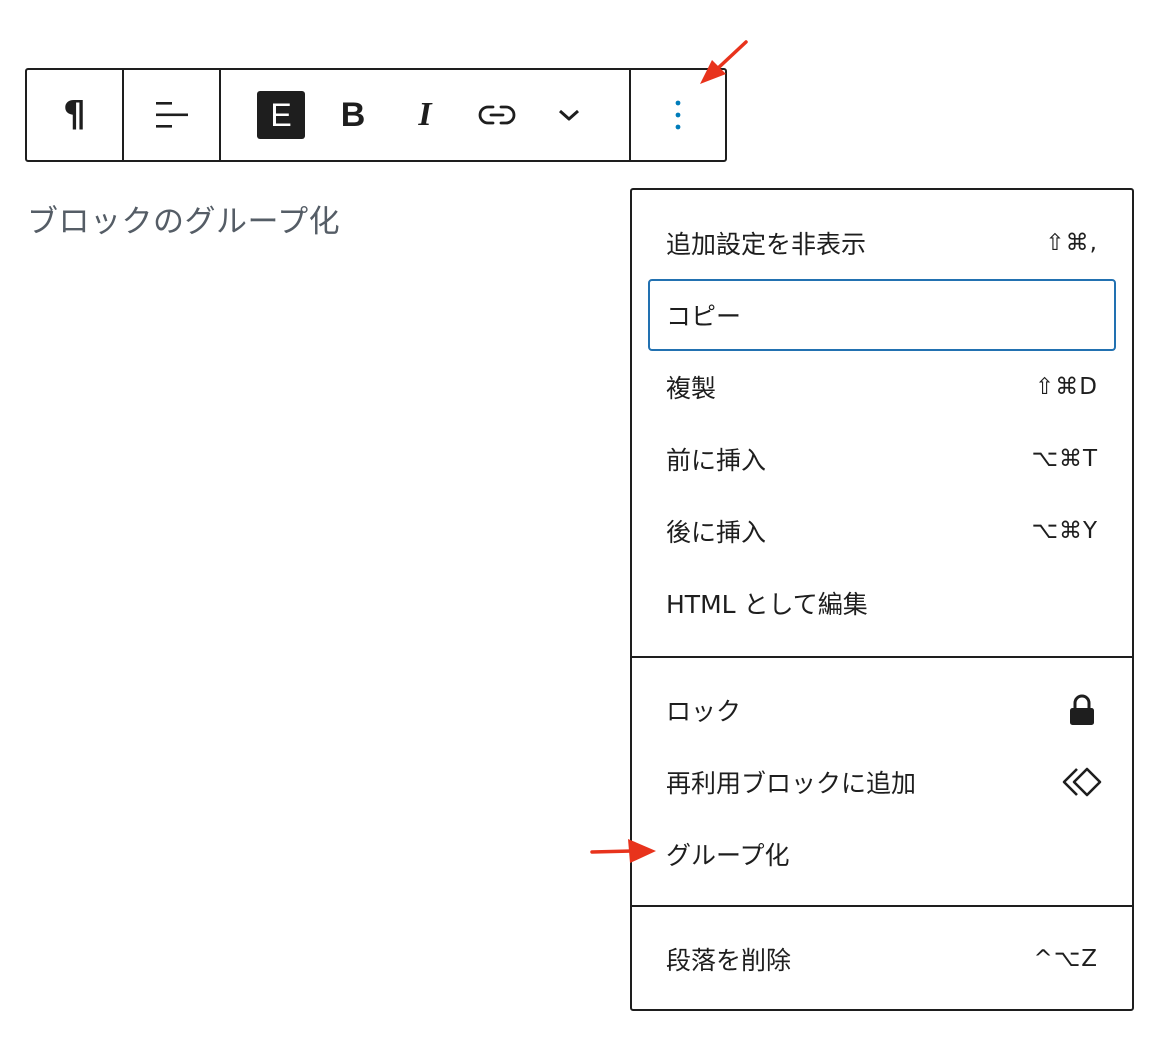  What do you see at coordinates (704, 711) in the screenshot?
I see `menu-item-label: ロック` at bounding box center [704, 711].